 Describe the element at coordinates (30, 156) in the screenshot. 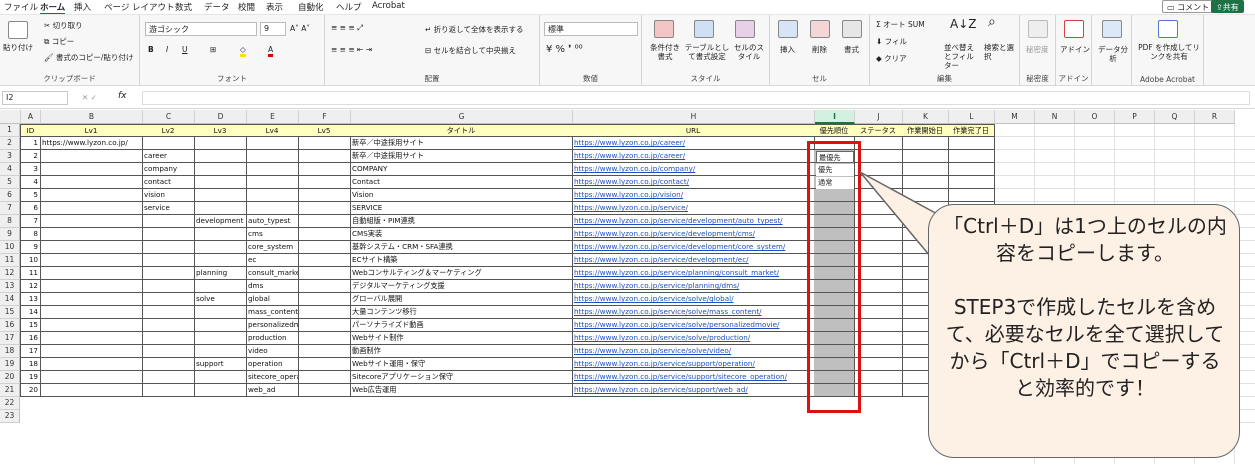

I see `table-cell: 2` at that location.